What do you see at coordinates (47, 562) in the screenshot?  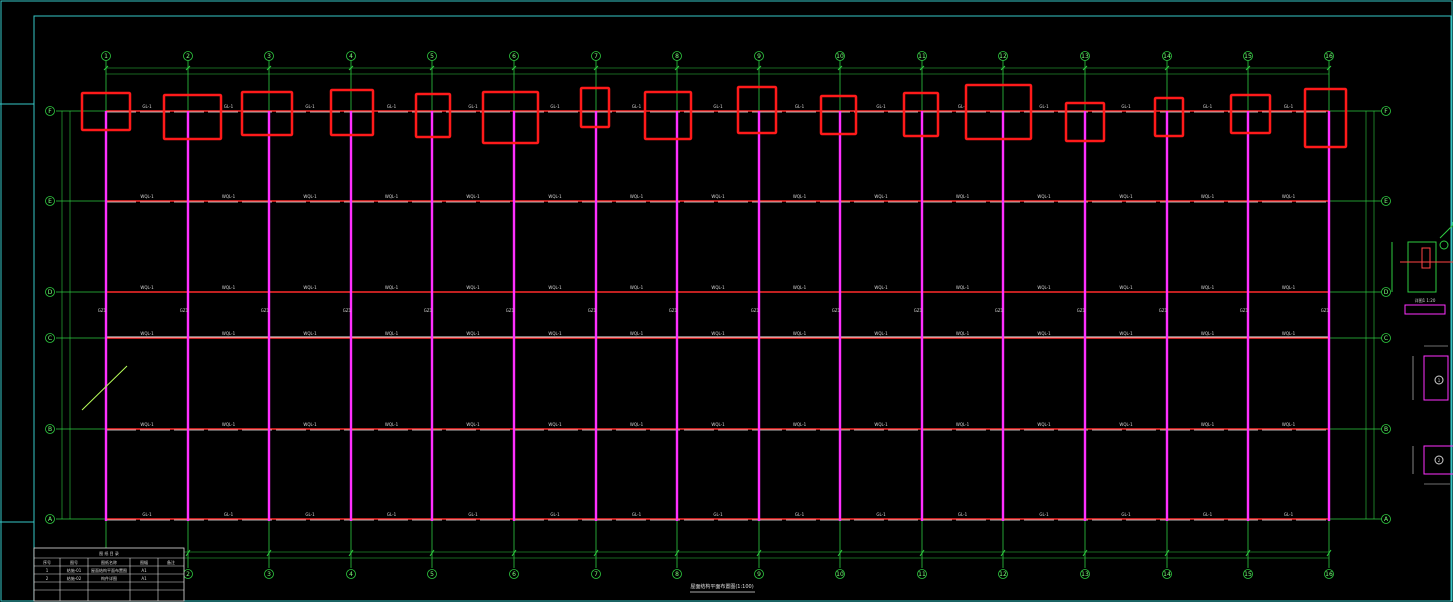 I see `title-block-col-header: 序号` at bounding box center [47, 562].